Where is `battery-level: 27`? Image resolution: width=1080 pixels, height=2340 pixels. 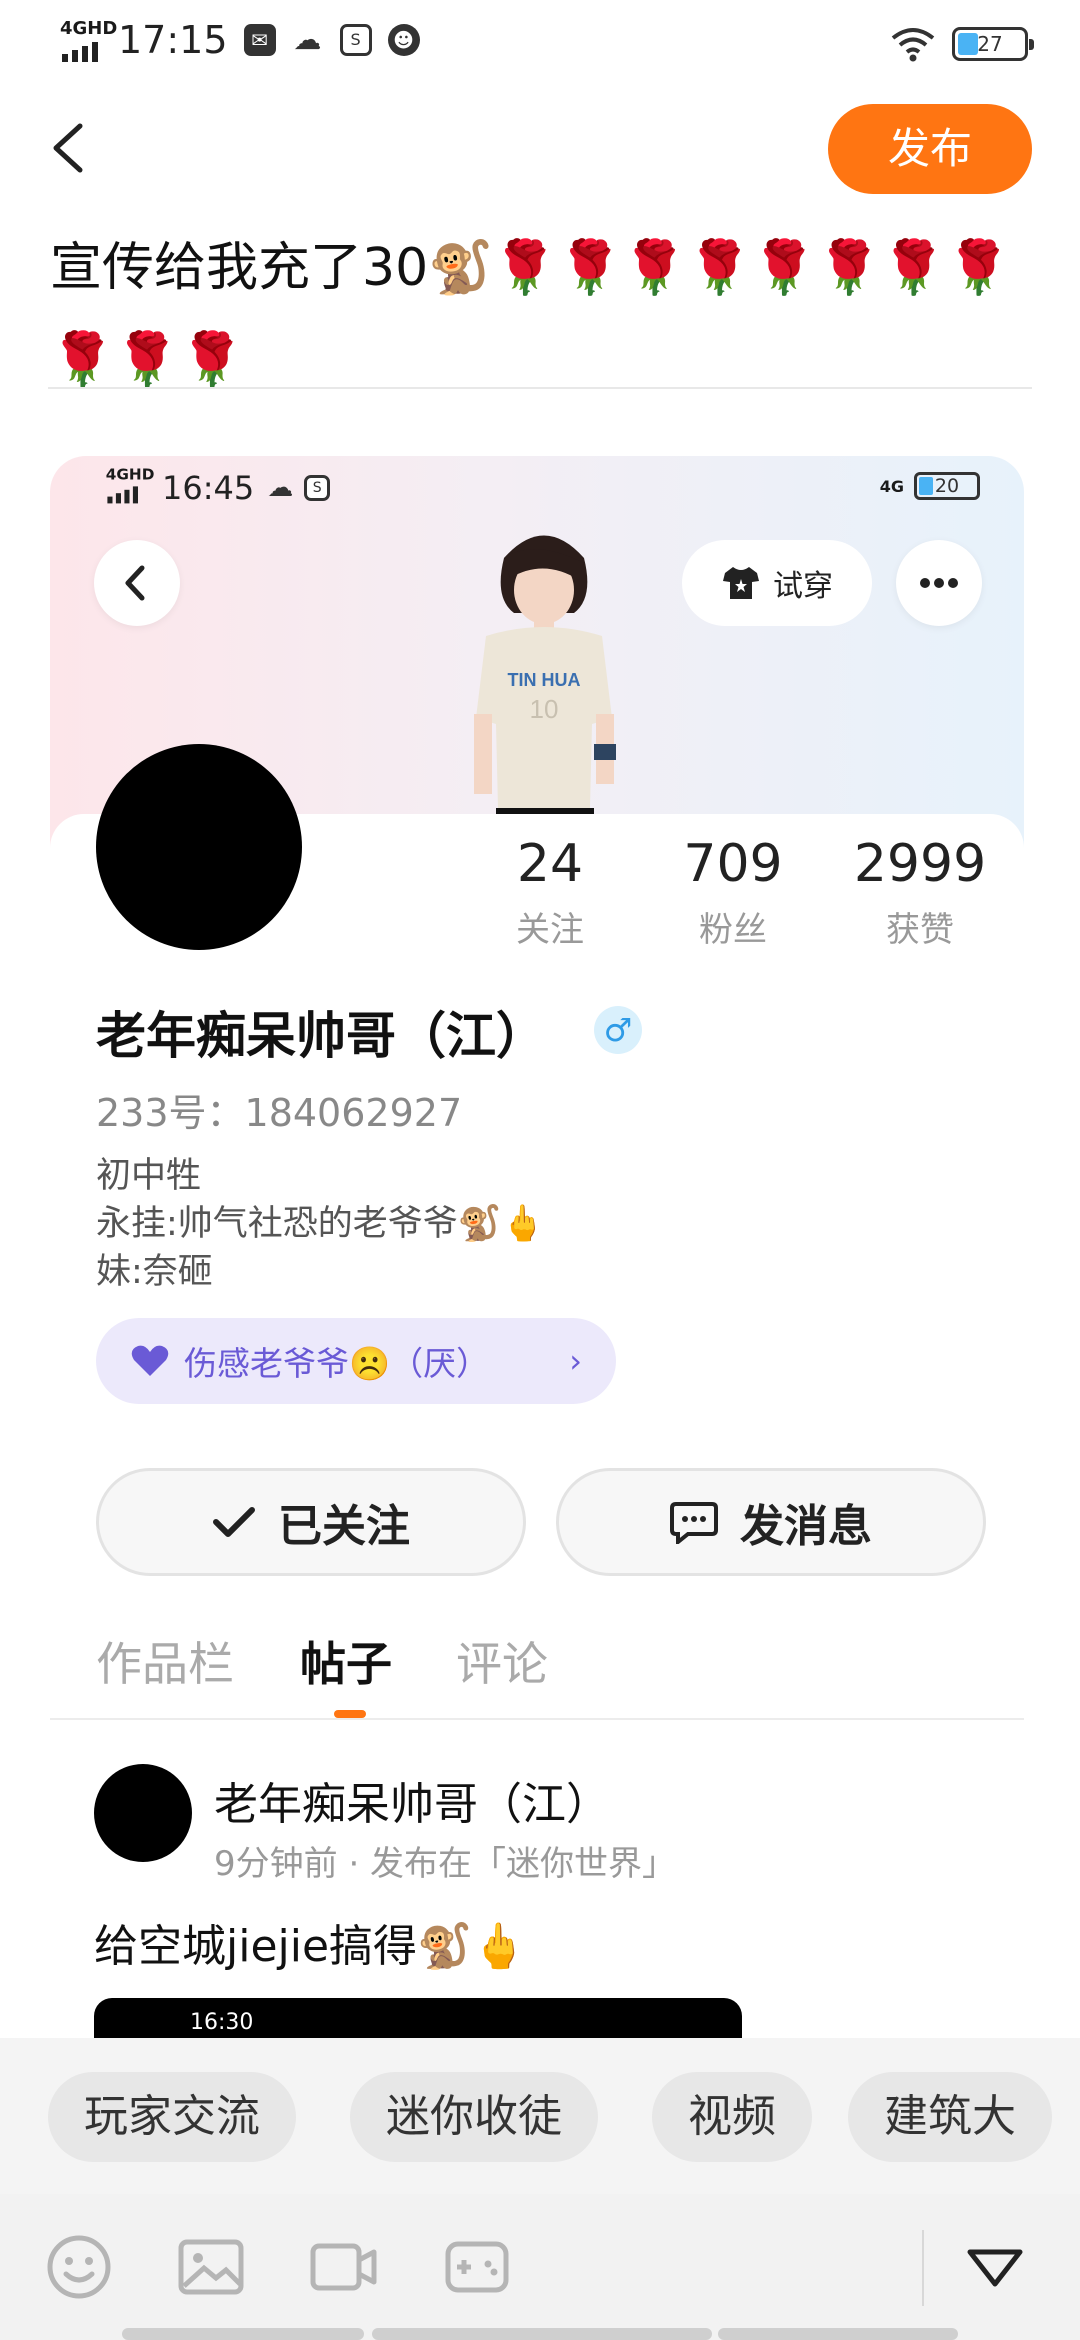 battery-level: 27 is located at coordinates (990, 44).